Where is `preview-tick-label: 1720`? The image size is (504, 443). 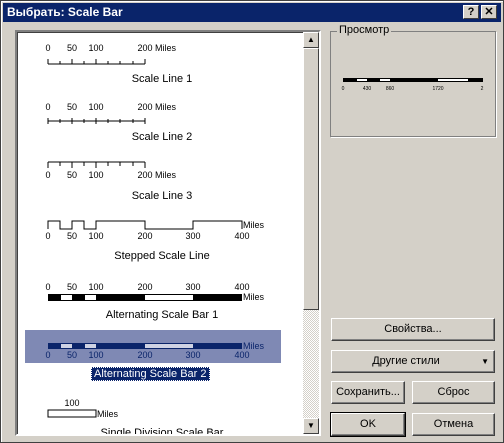 preview-tick-label: 1720 is located at coordinates (437, 89).